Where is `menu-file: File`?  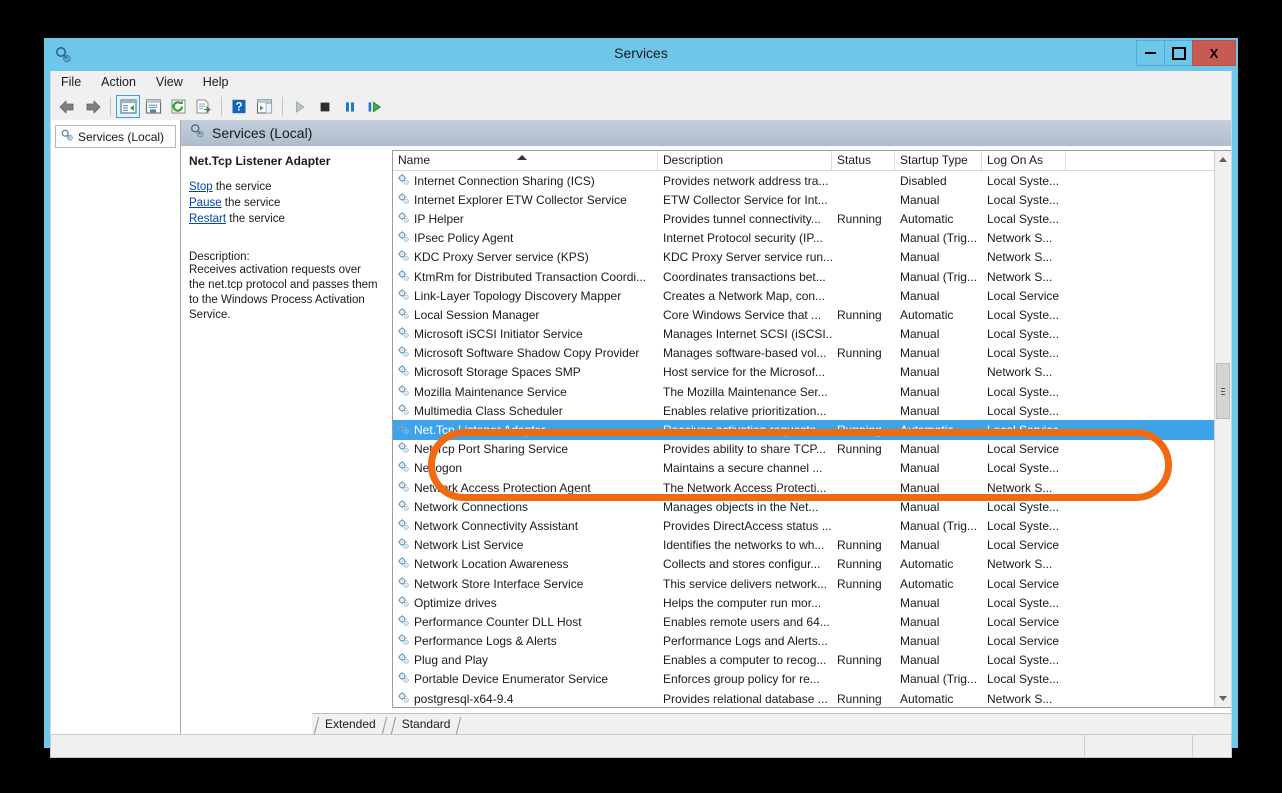
menu-file: File is located at coordinates (71, 82).